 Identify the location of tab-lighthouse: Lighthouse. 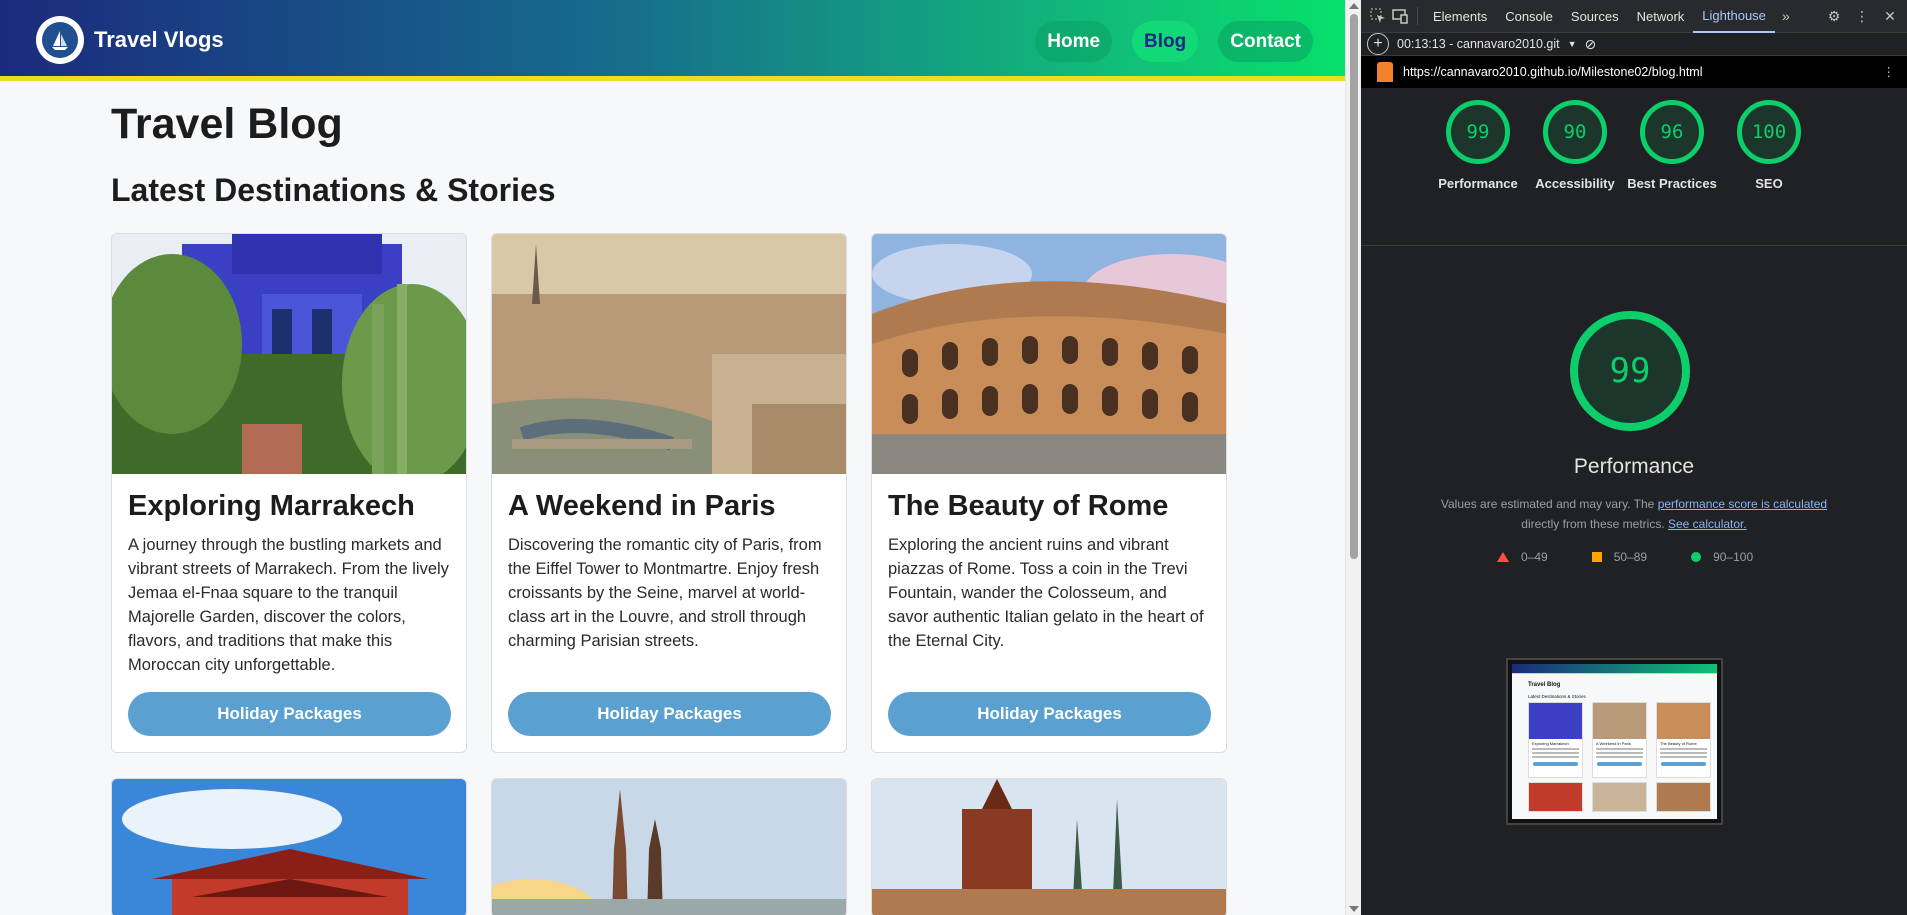
(1734, 16).